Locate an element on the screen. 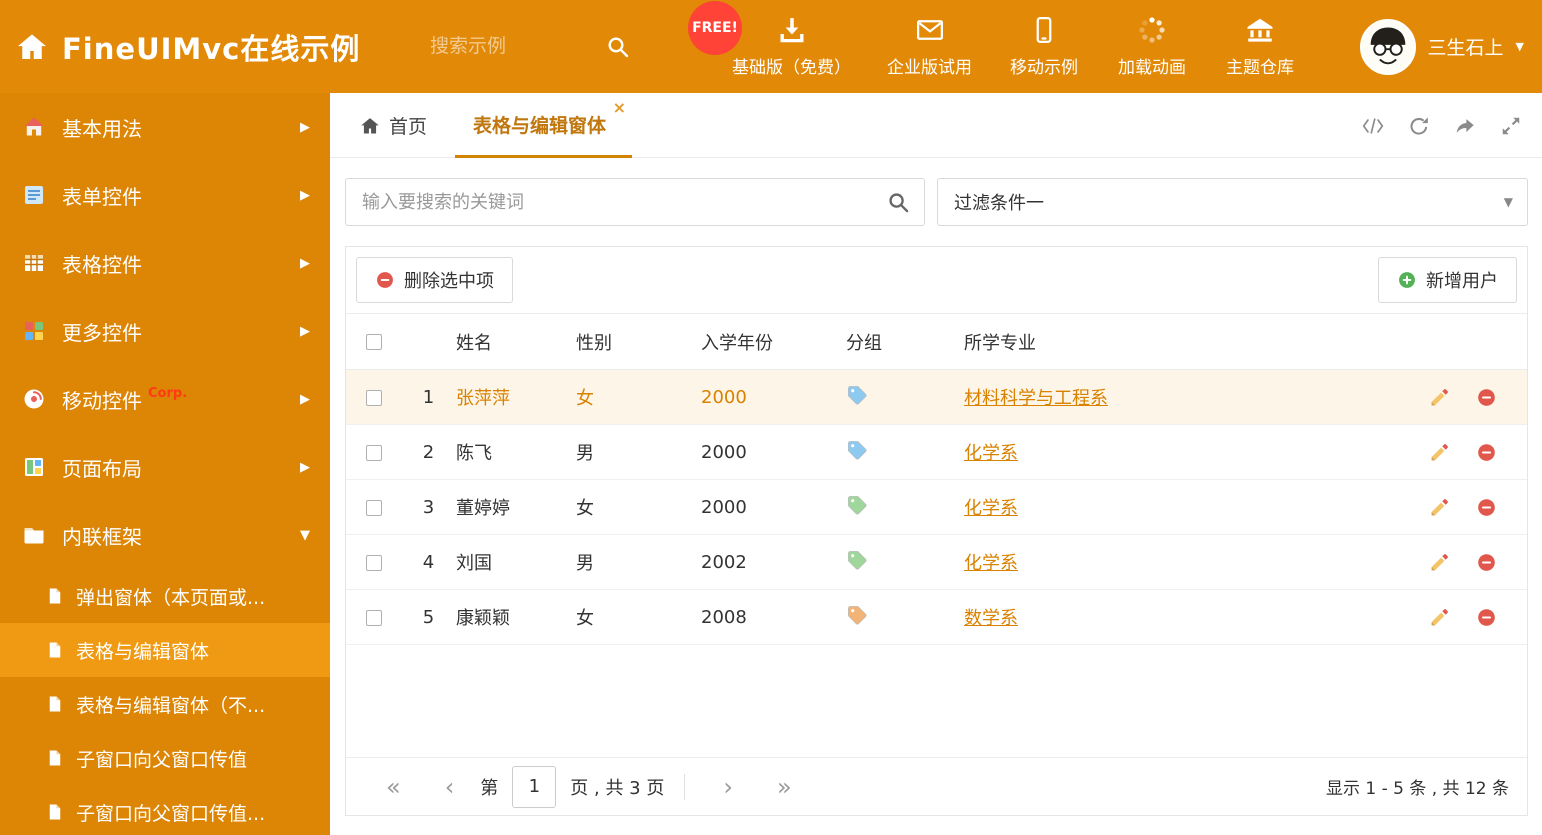 This screenshot has height=835, width=1542. header-nav-label: 基础版（免费） is located at coordinates (791, 68).